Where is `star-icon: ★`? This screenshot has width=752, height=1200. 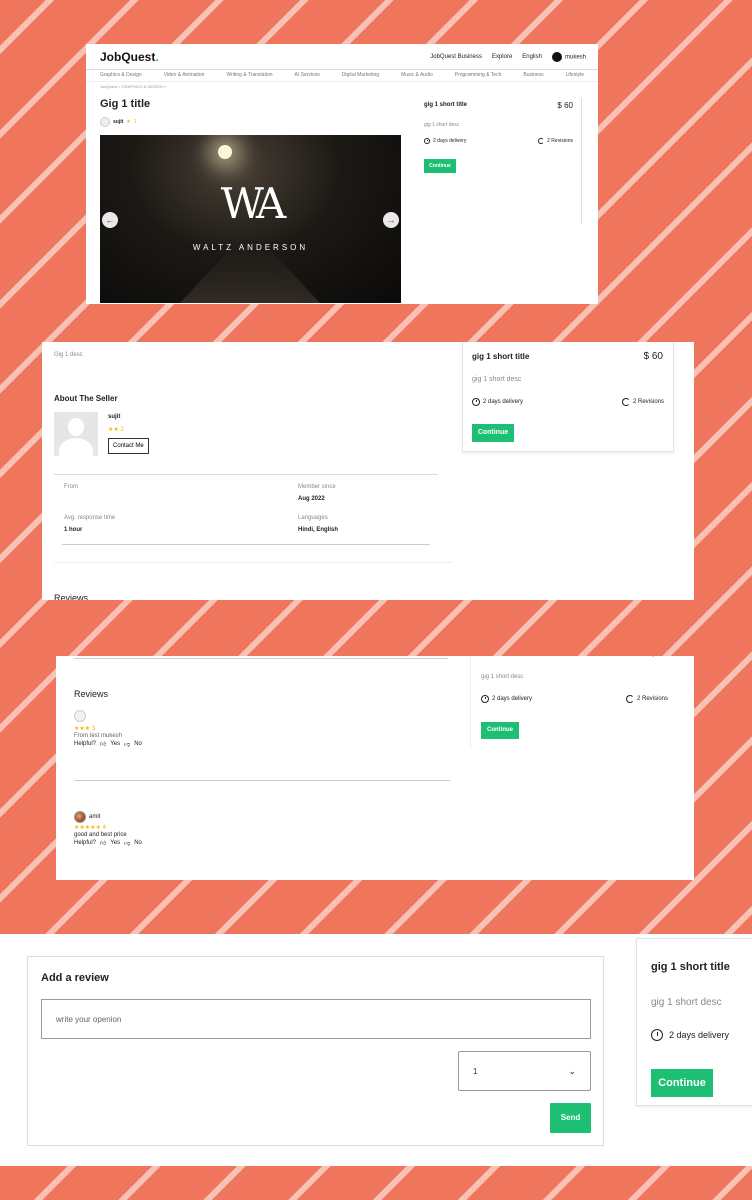 star-icon: ★ is located at coordinates (128, 122).